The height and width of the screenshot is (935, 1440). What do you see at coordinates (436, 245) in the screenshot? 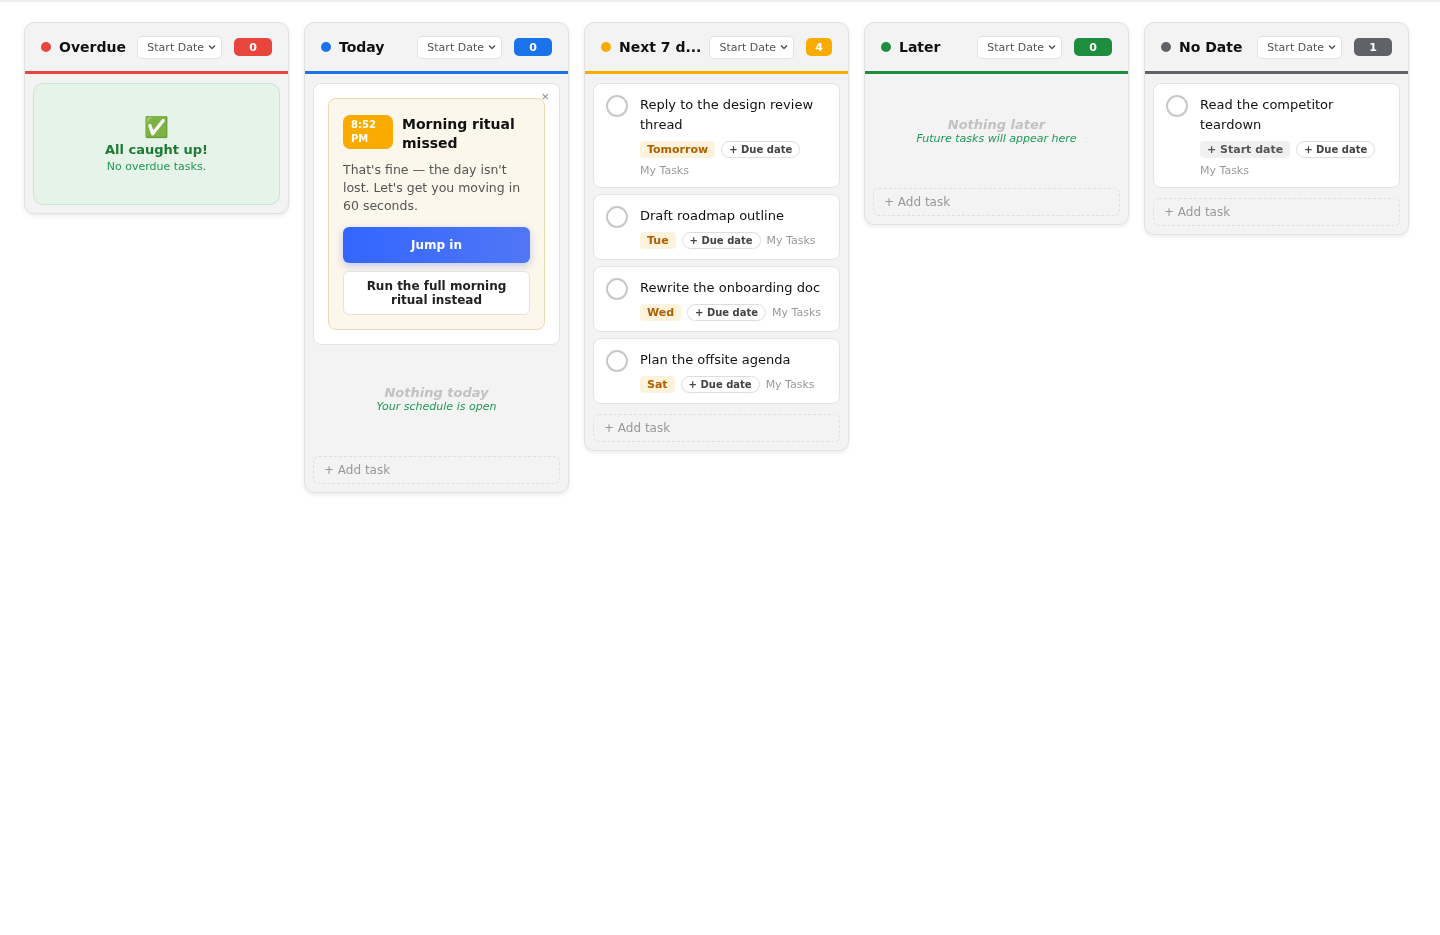
I see `jump-in-button: Jump in` at bounding box center [436, 245].